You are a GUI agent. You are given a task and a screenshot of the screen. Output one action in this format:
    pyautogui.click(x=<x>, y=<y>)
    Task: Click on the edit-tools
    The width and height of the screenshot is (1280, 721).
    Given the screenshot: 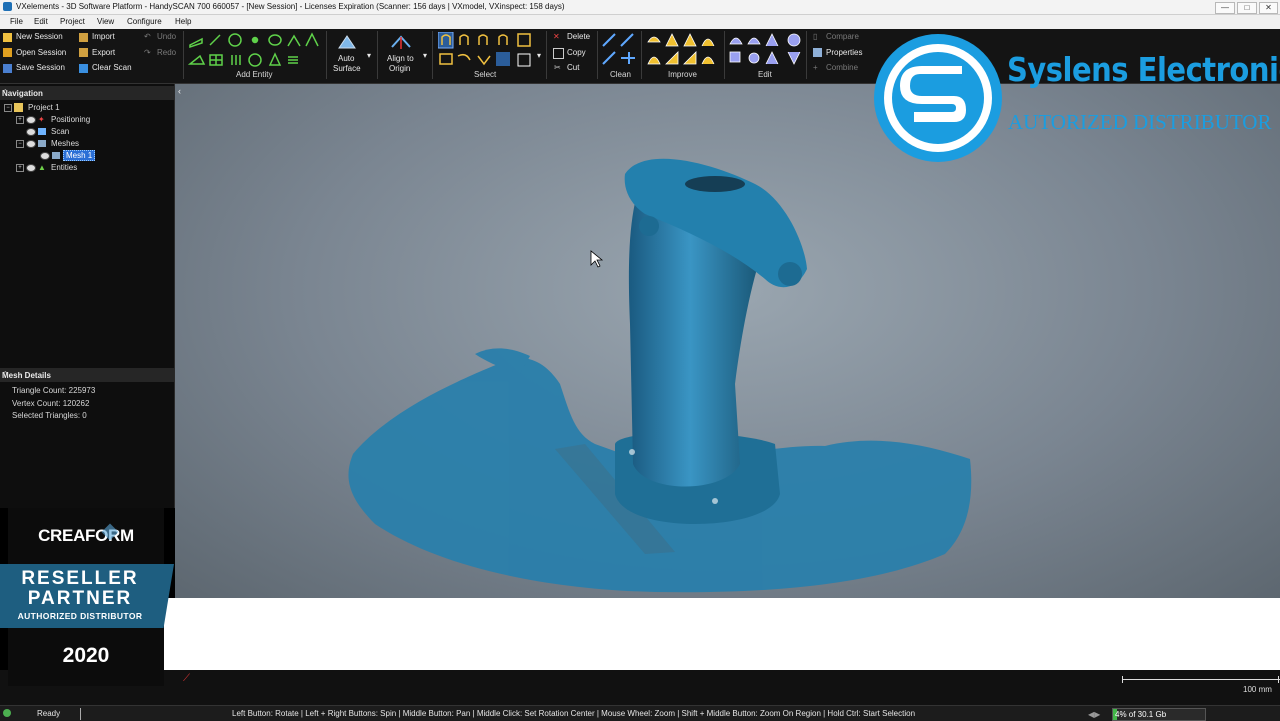 What is the action you would take?
    pyautogui.click(x=766, y=50)
    